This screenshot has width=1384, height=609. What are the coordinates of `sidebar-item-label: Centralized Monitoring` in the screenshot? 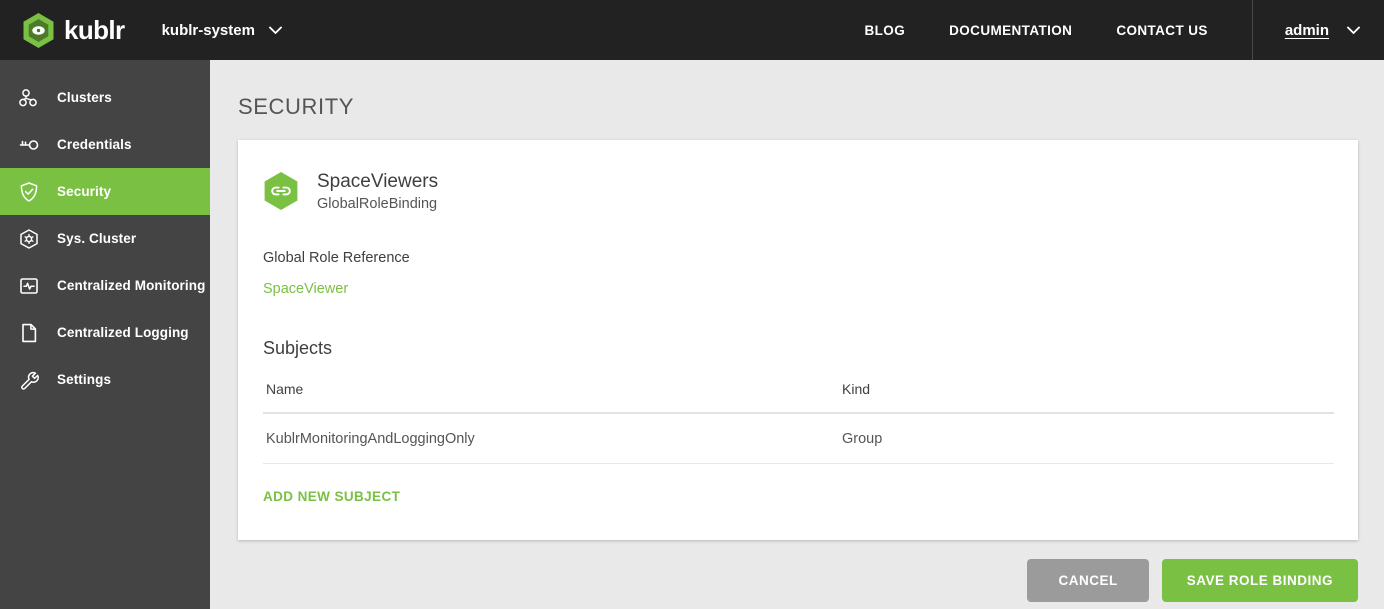 It's located at (131, 285).